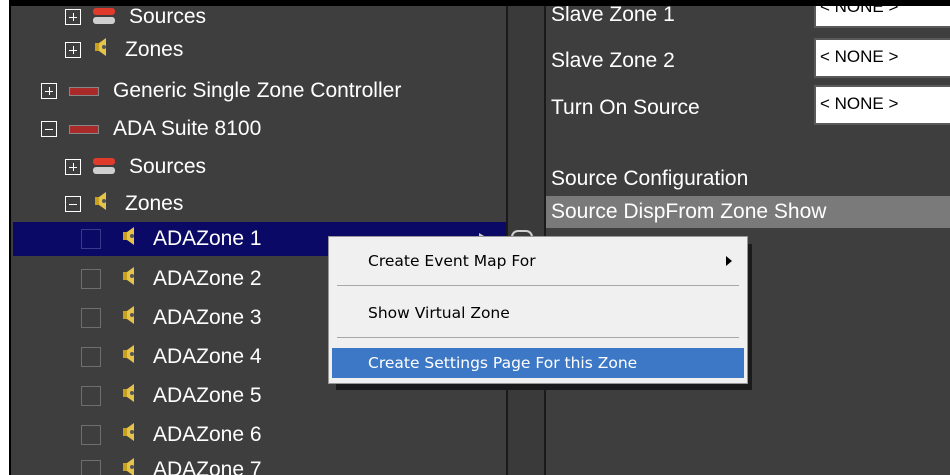 This screenshot has width=950, height=475. Describe the element at coordinates (207, 395) in the screenshot. I see `tree-row-label: ADAZone 5` at that location.